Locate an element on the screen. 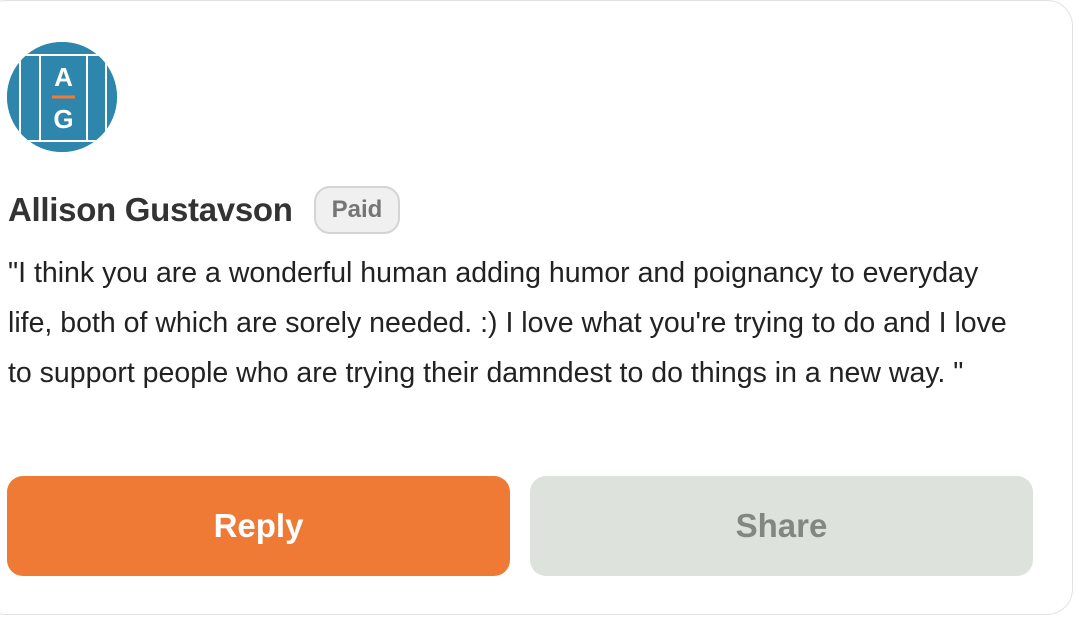  author-row: Allison Gustavson Paid is located at coordinates (204, 210).